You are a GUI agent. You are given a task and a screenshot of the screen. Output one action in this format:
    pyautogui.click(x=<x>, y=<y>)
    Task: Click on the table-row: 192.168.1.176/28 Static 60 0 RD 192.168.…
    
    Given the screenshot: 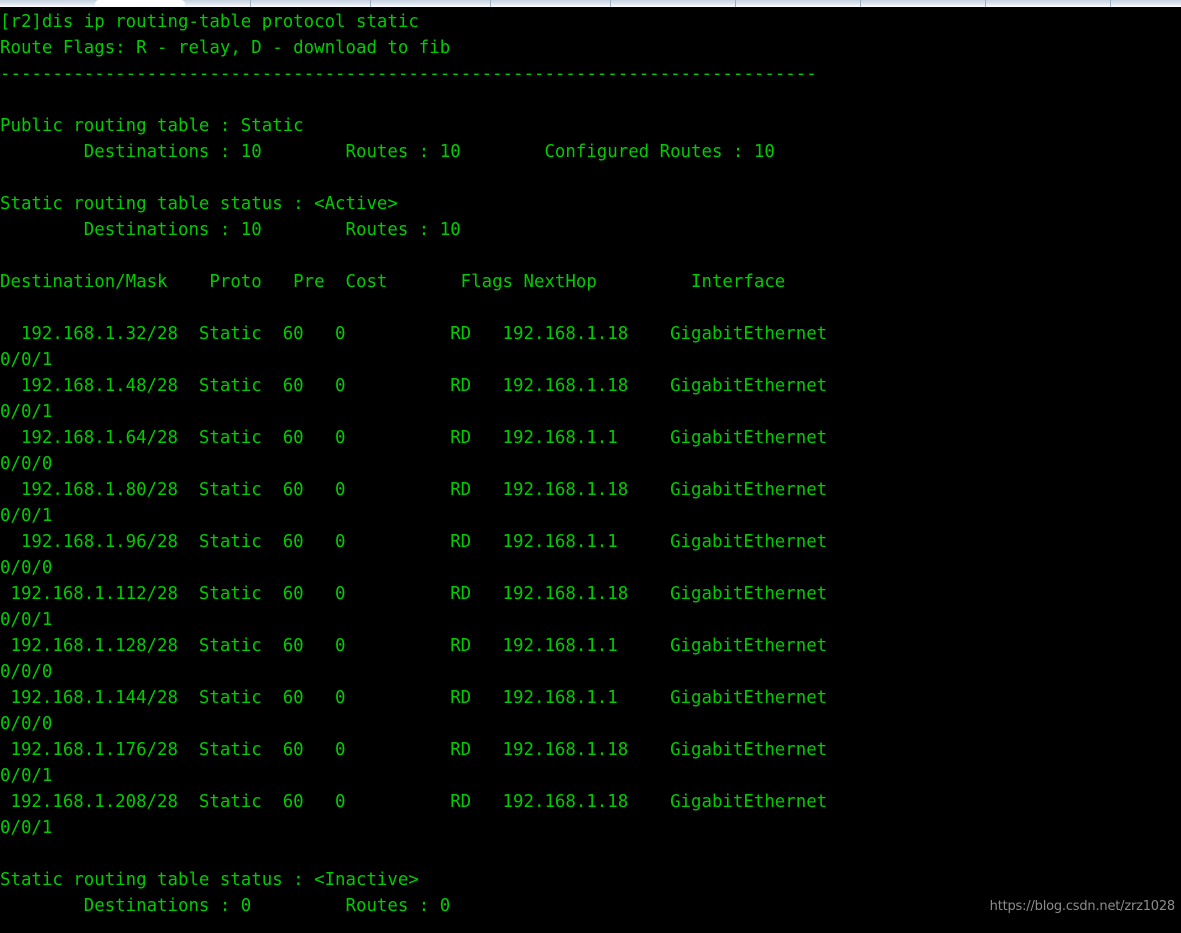 What is the action you would take?
    pyautogui.click(x=414, y=750)
    